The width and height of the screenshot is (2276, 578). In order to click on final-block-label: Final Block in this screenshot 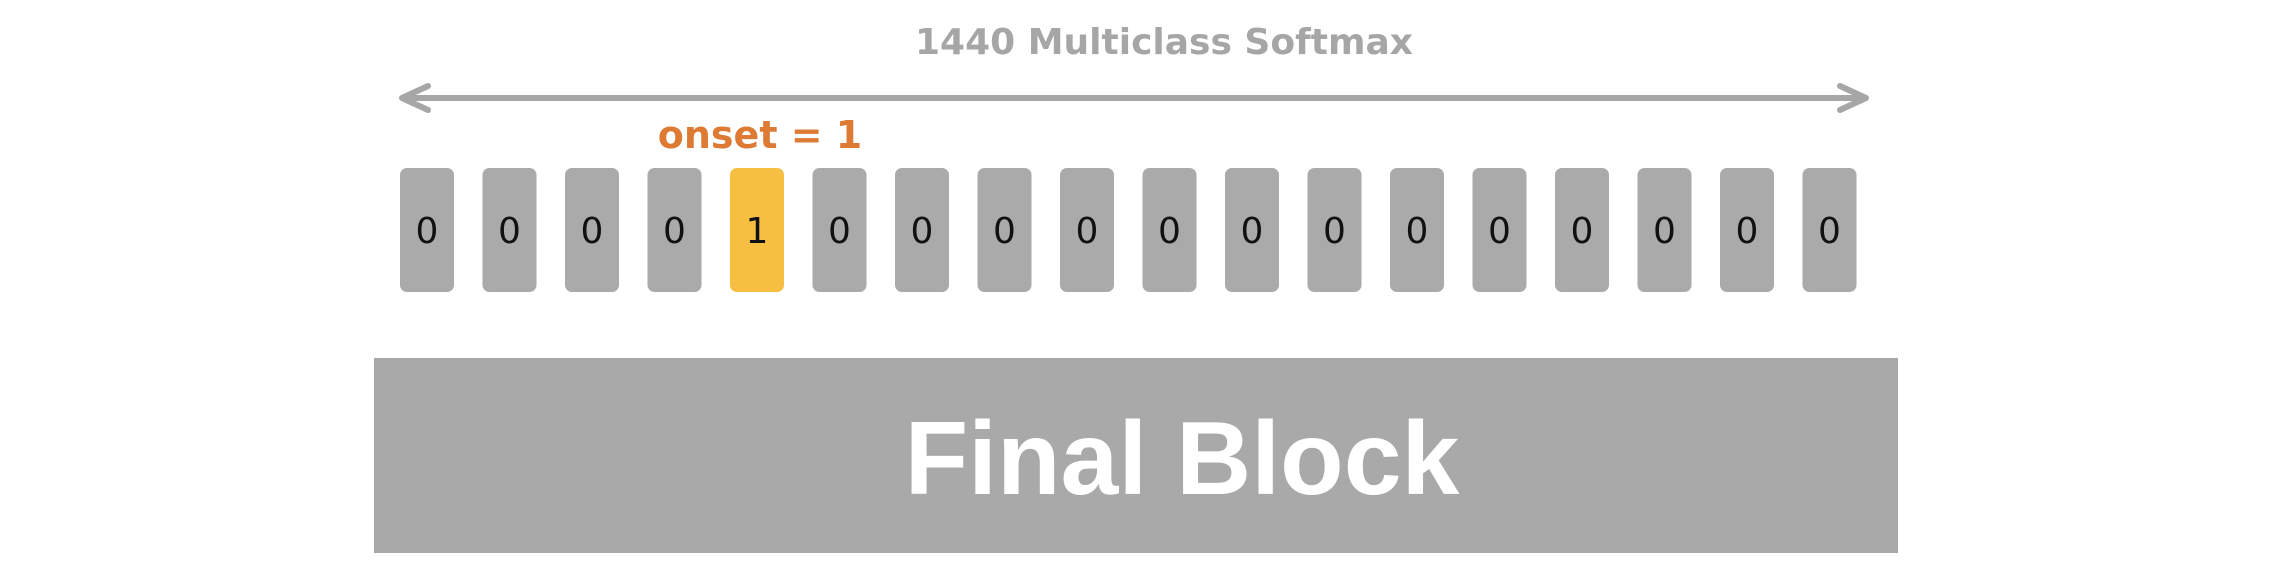, I will do `click(1182, 459)`.